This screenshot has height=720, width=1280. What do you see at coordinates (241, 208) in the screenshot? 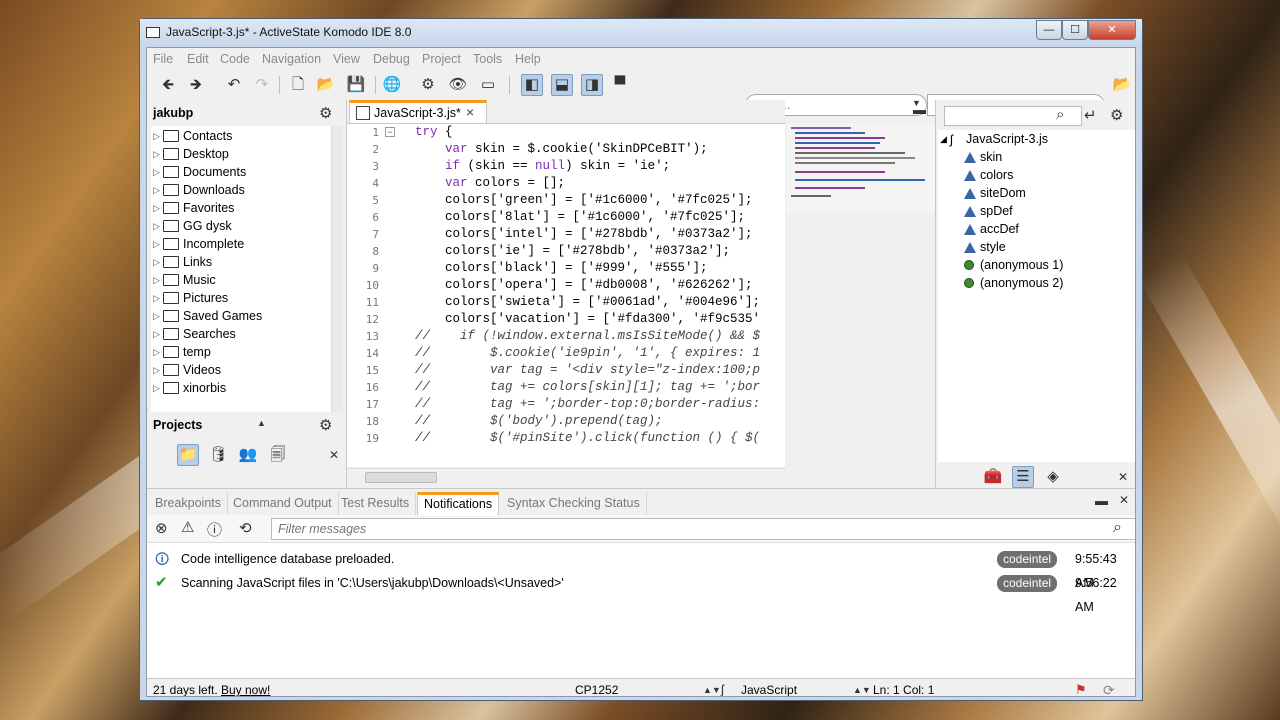
I see `places-folder-item: ▷ Favorites` at bounding box center [241, 208].